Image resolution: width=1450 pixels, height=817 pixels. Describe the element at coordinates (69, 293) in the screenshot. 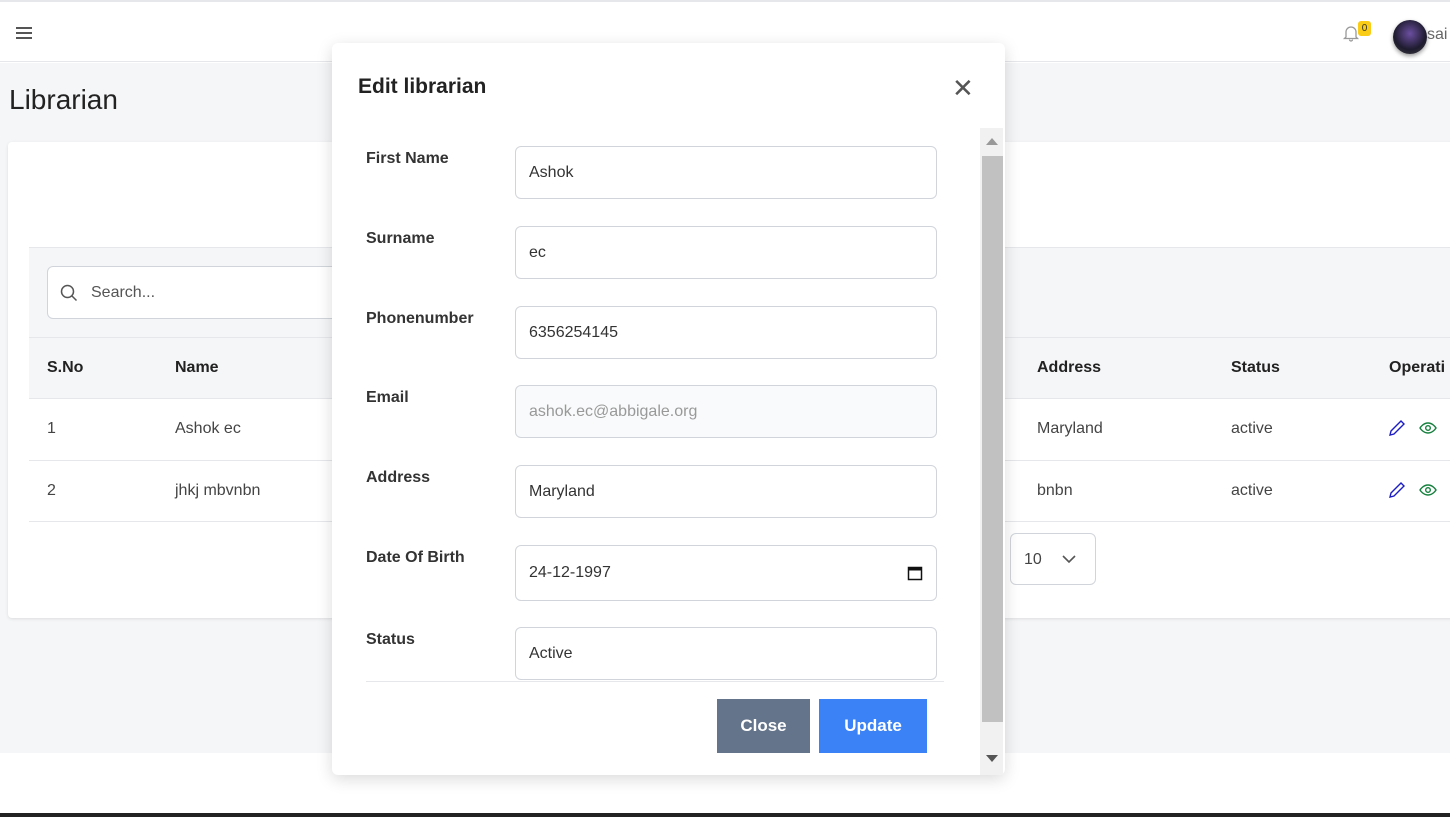

I see `search-icon` at that location.